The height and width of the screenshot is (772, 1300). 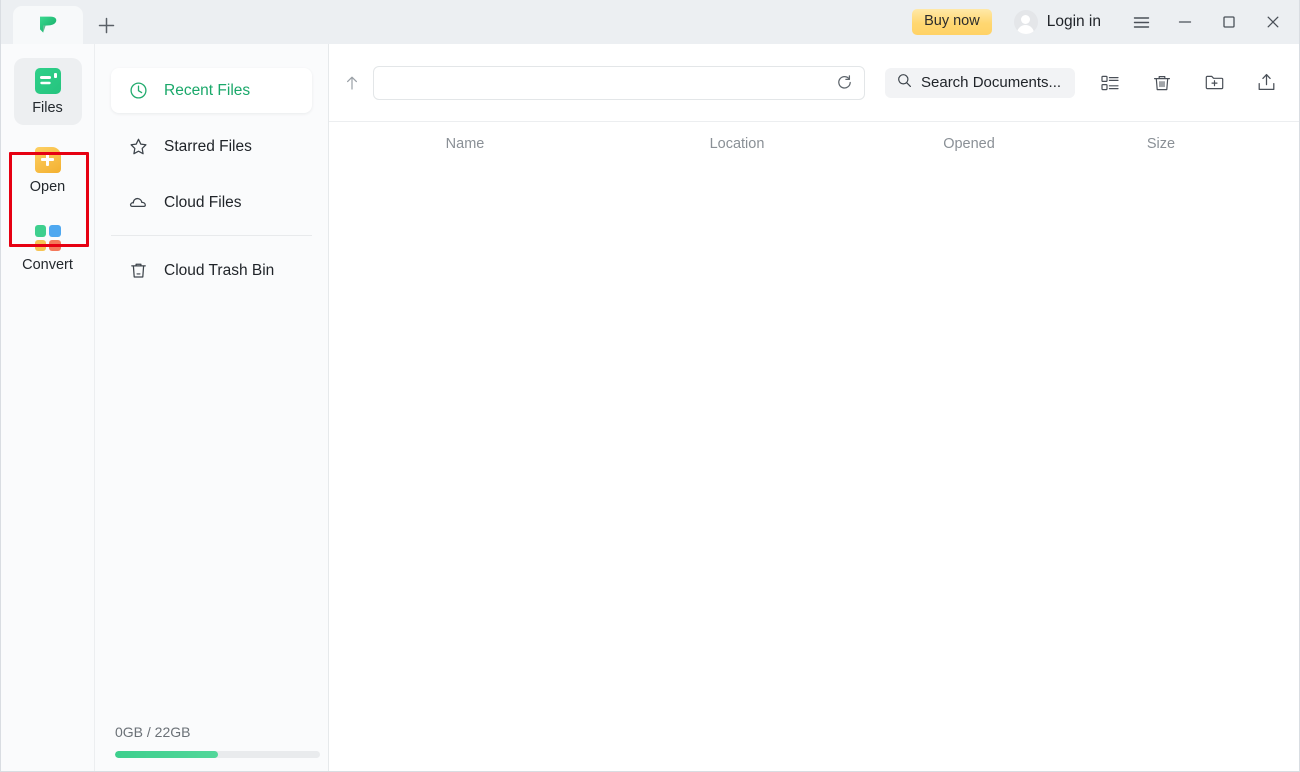 I want to click on rail-item-files-label: Files, so click(x=47, y=108).